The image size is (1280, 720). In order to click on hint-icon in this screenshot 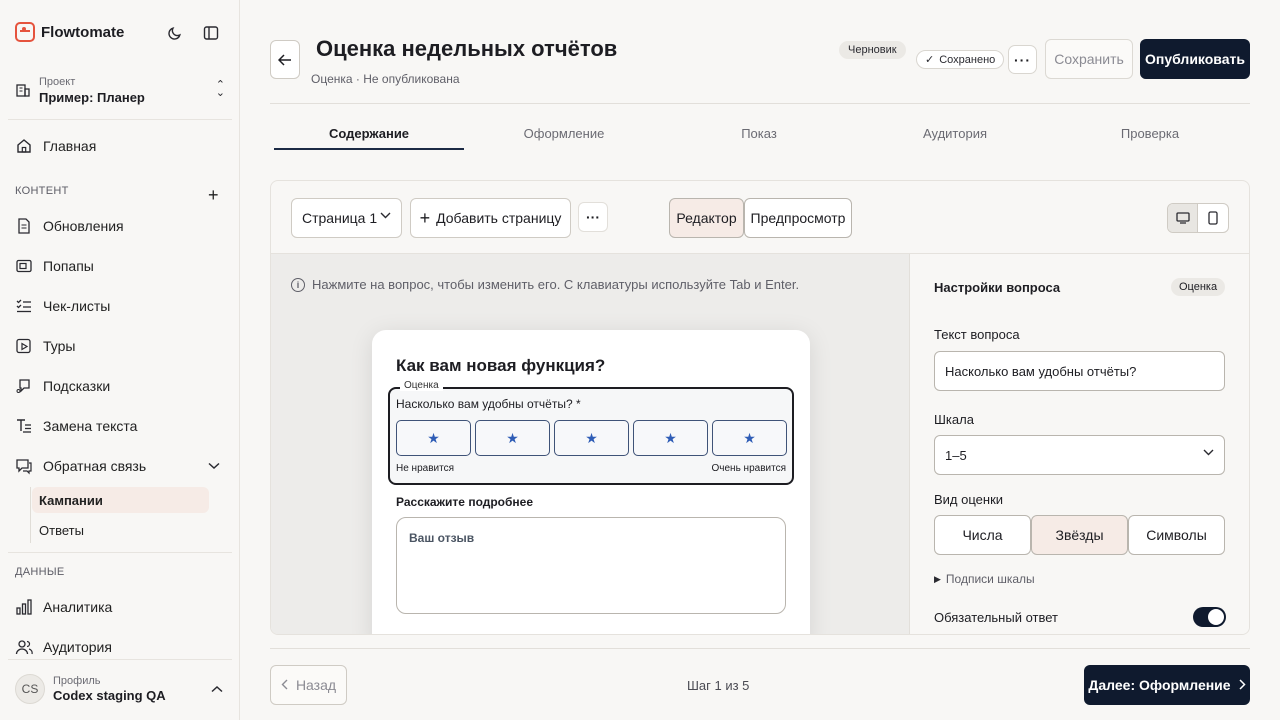, I will do `click(23, 386)`.